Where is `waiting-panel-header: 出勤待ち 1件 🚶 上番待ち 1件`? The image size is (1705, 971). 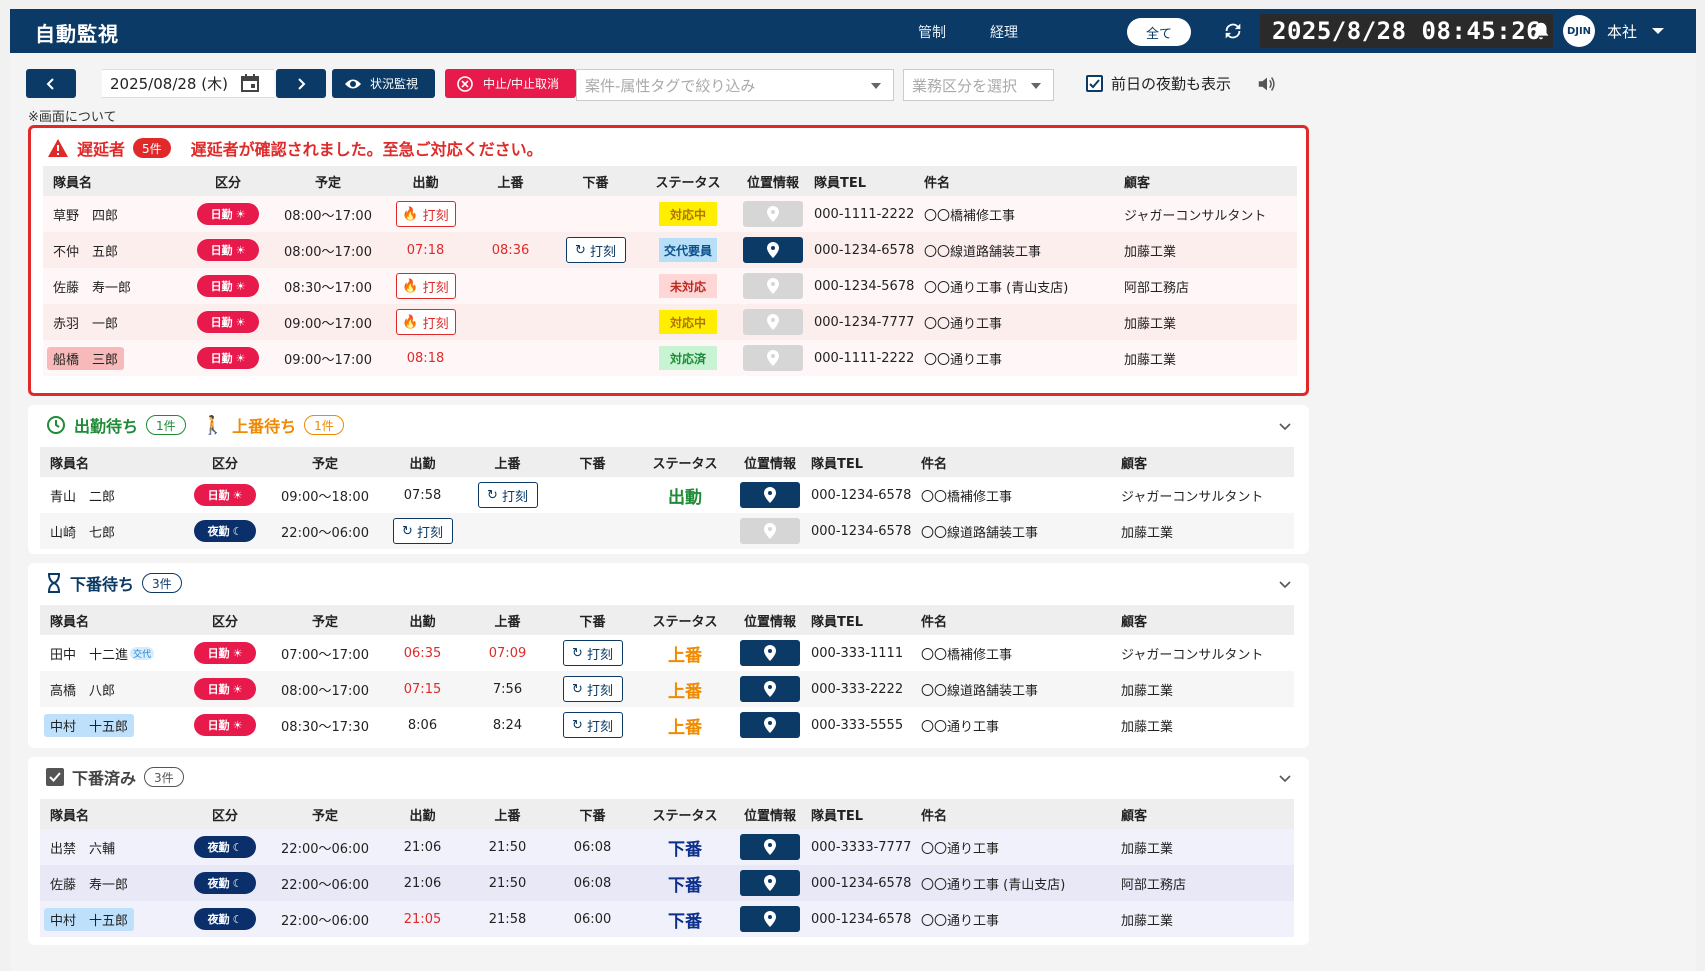 waiting-panel-header: 出勤待ち 1件 🚶 上番待ち 1件 is located at coordinates (195, 425).